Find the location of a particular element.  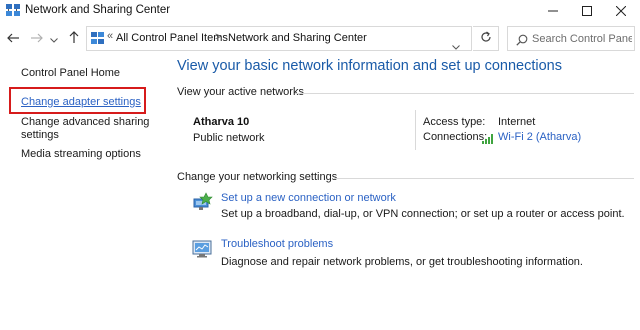

sidebar-item-media-streaming-options: Media streaming options is located at coordinates (81, 154).